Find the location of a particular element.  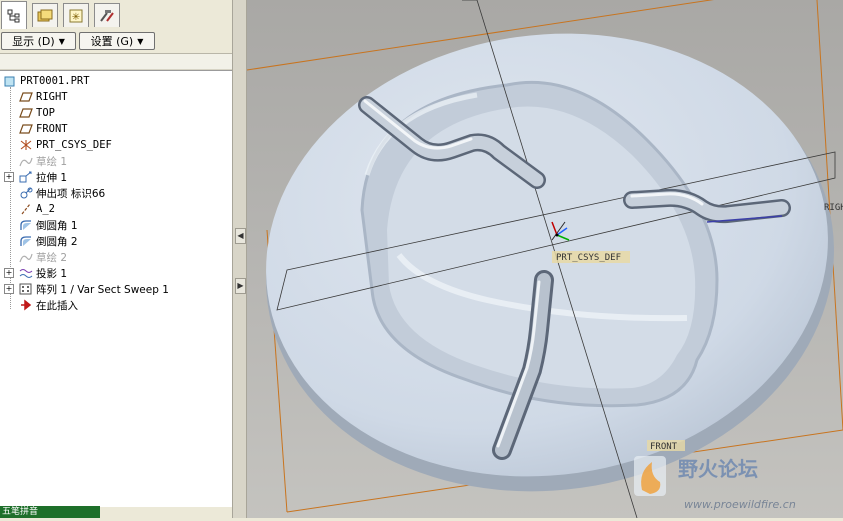

display-dropdown: 显示 (D) ▼ is located at coordinates (38, 41).